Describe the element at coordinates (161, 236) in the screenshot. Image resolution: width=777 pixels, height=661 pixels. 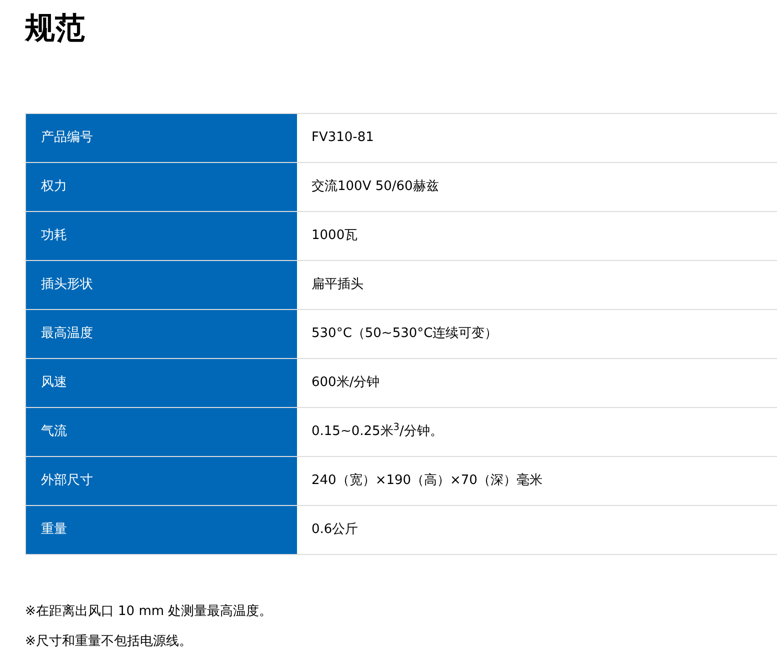
I see `spec-label: 功耗` at that location.